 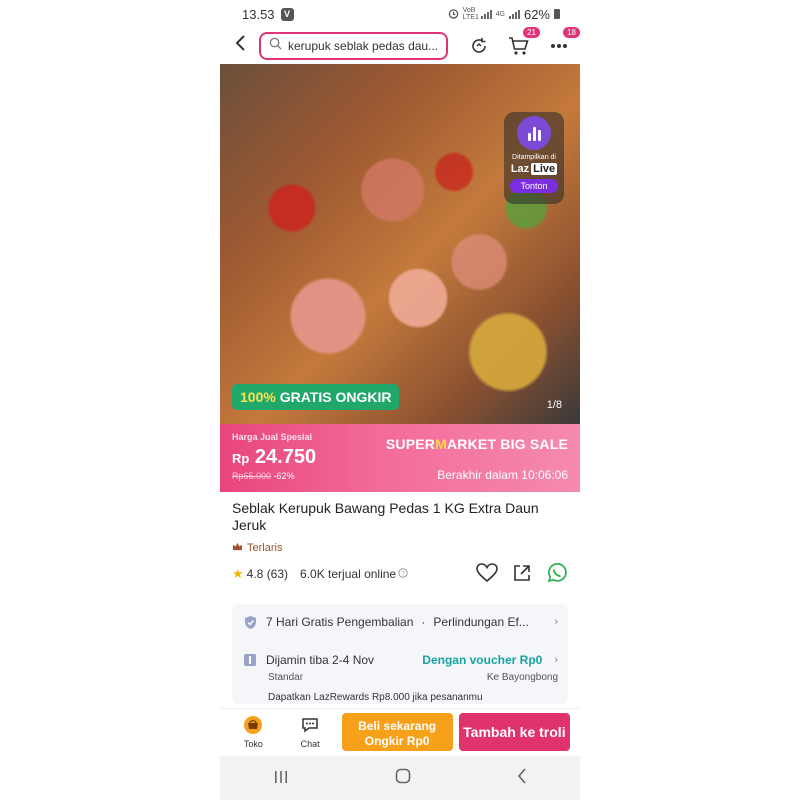 I want to click on search-bar, so click(x=353, y=46).